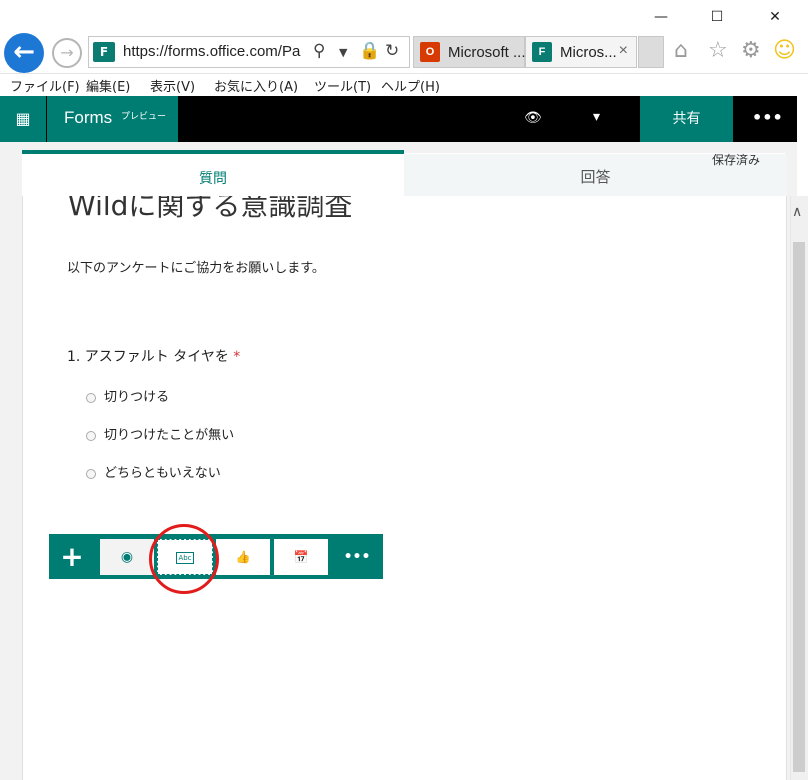 This screenshot has width=808, height=780. I want to click on add-question-plus-icon: +, so click(72, 556).